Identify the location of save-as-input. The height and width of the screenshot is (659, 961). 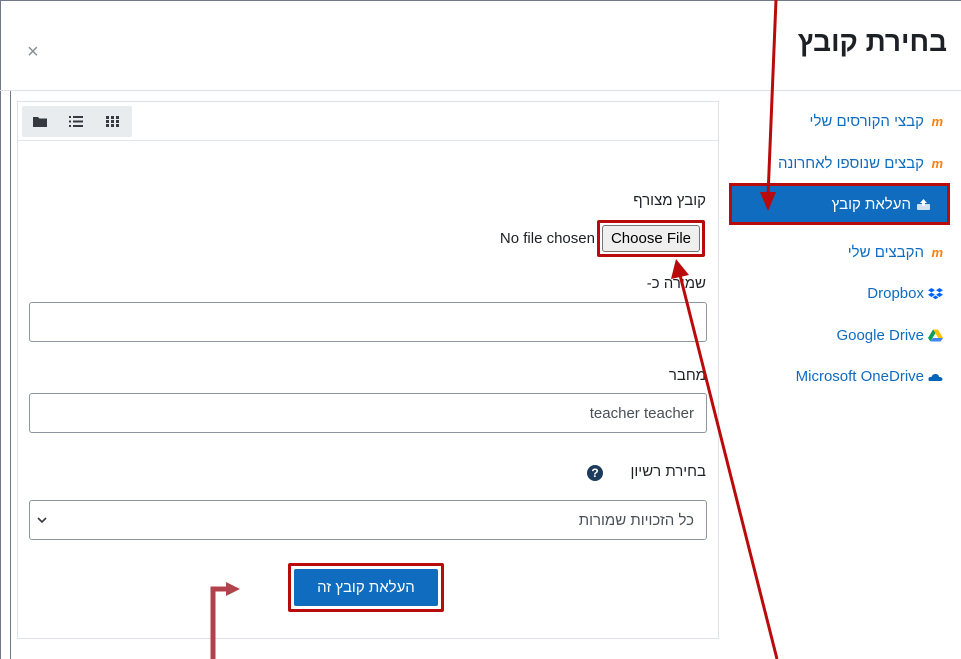
(368, 322).